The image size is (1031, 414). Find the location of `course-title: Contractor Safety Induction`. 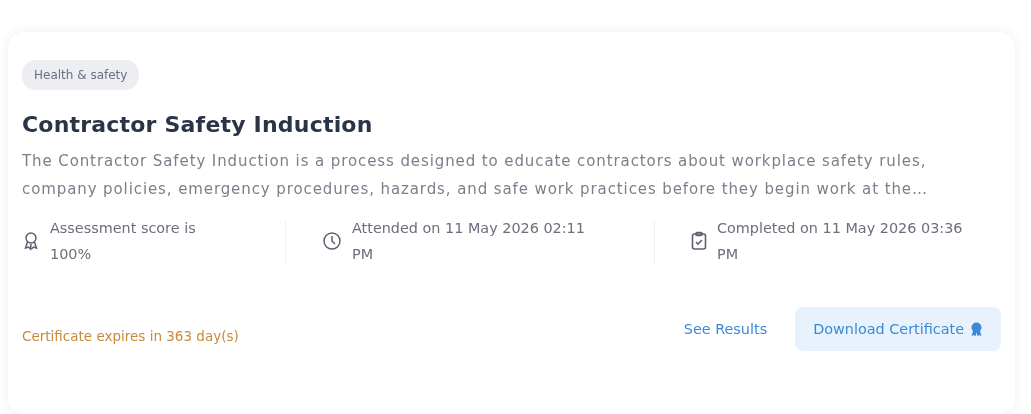

course-title: Contractor Safety Induction is located at coordinates (198, 124).